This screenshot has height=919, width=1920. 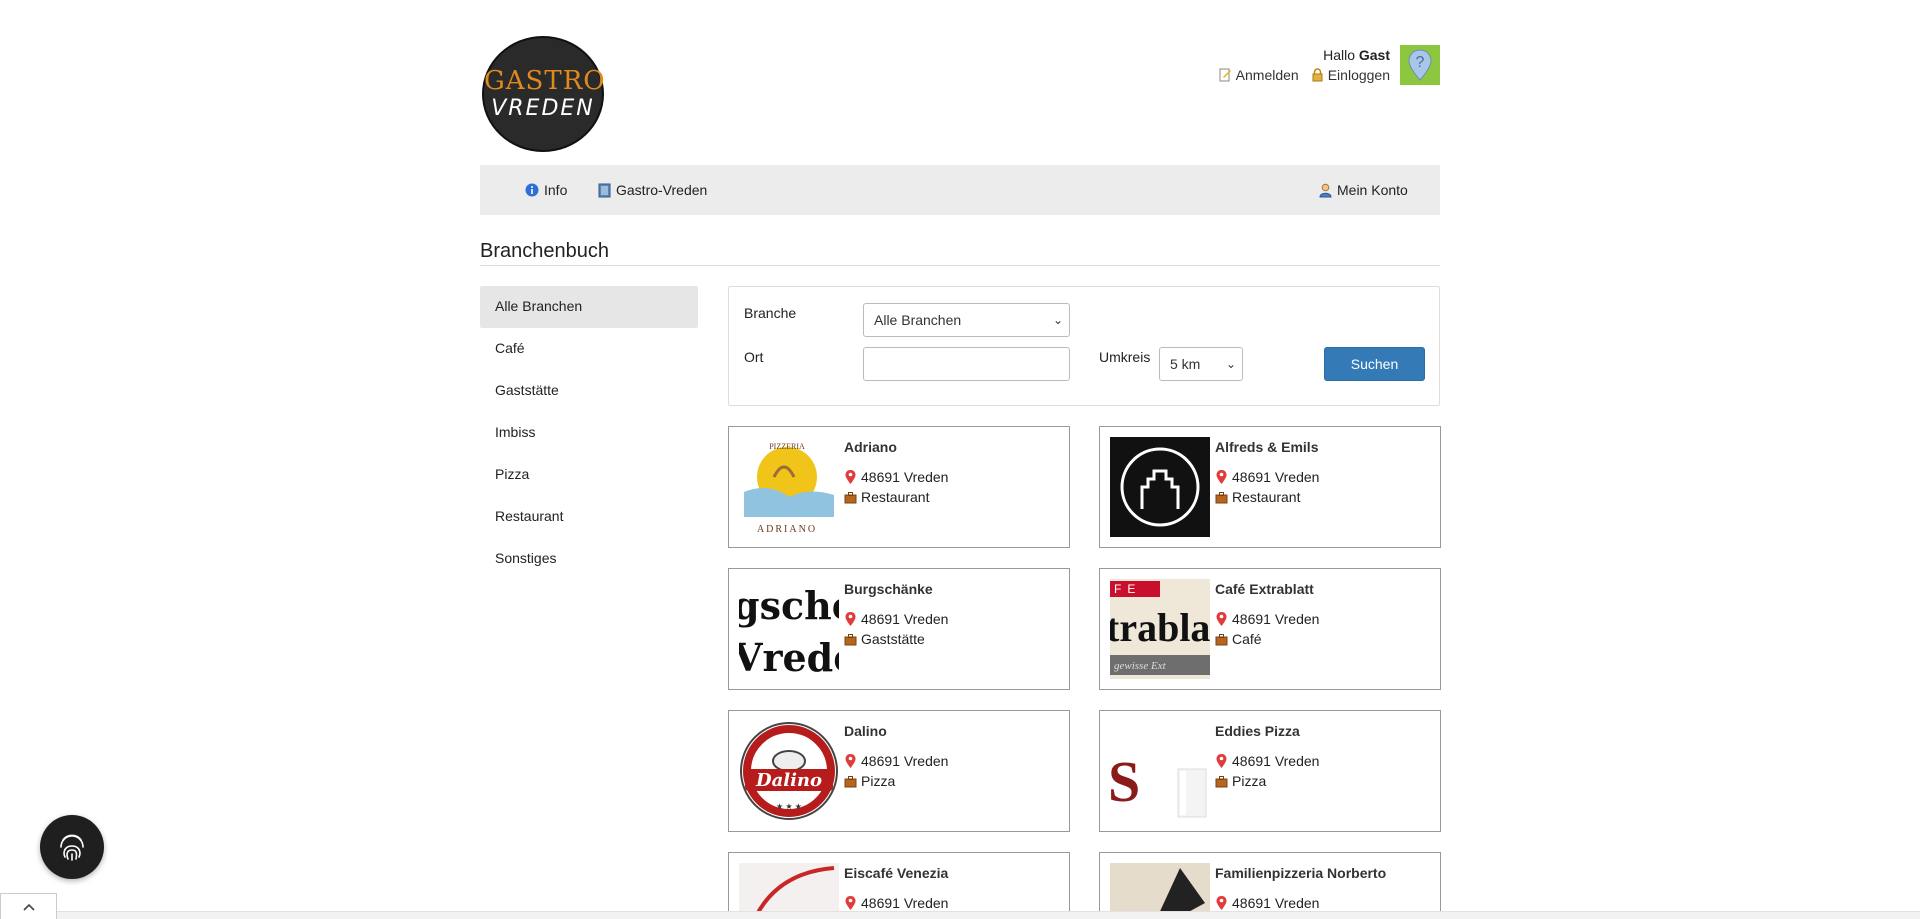 I want to click on svg-text: trabla, so click(x=1160, y=627).